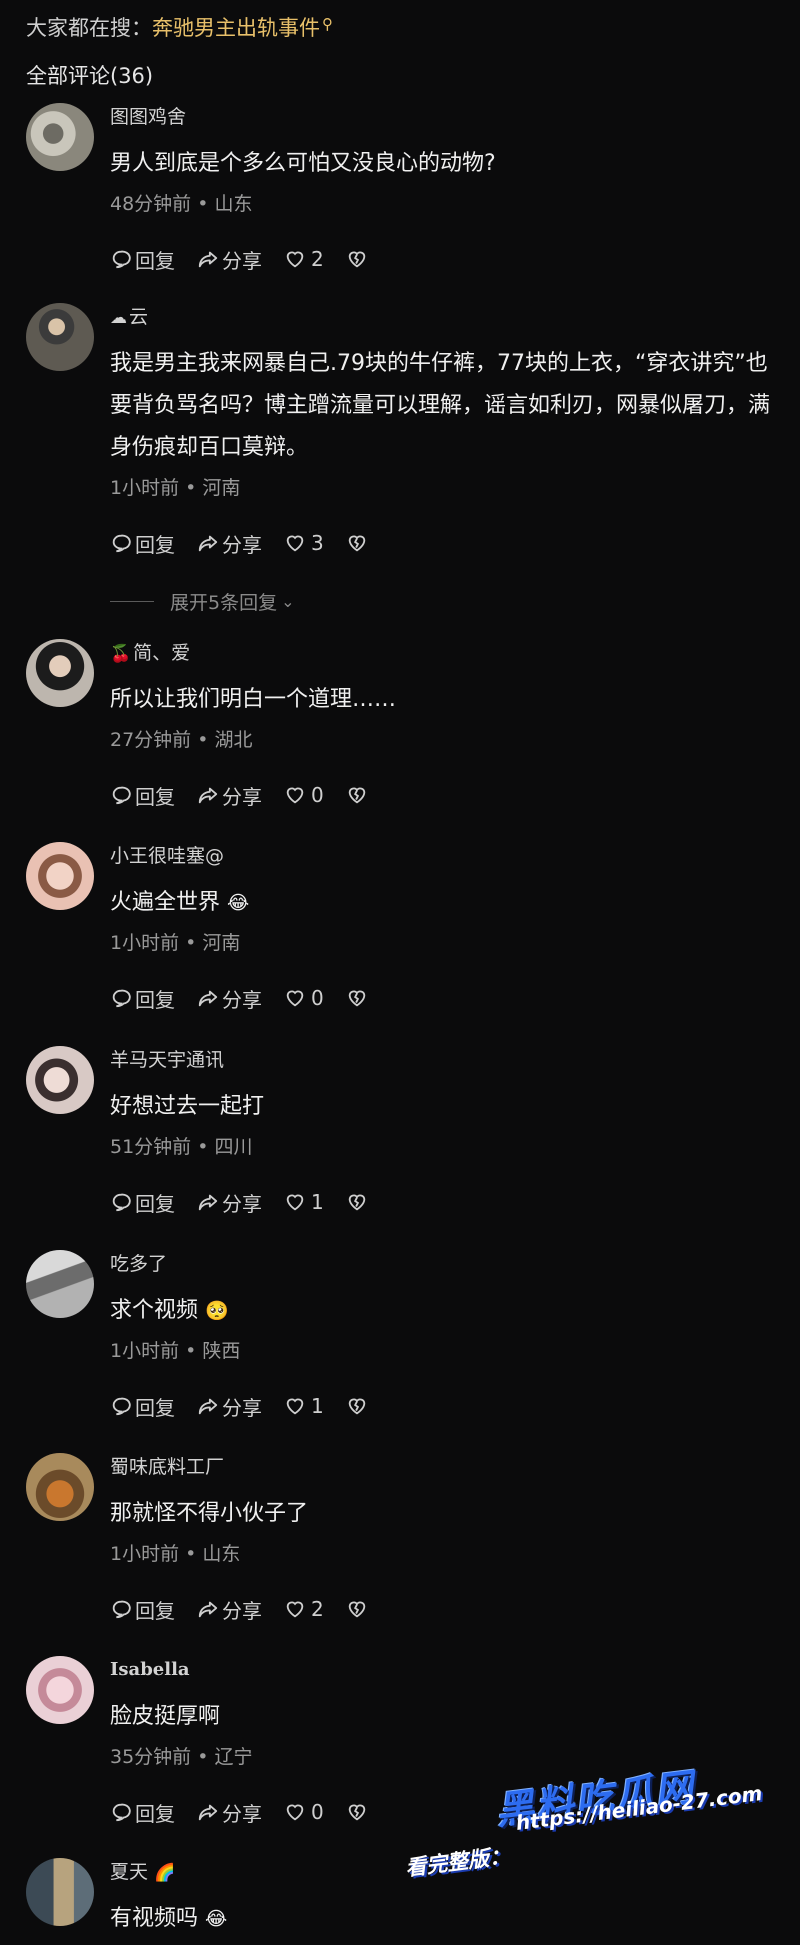 Image resolution: width=800 pixels, height=1945 pixels. What do you see at coordinates (209, 1513) in the screenshot?
I see `comment-text: 那就怪不得小伙子了` at bounding box center [209, 1513].